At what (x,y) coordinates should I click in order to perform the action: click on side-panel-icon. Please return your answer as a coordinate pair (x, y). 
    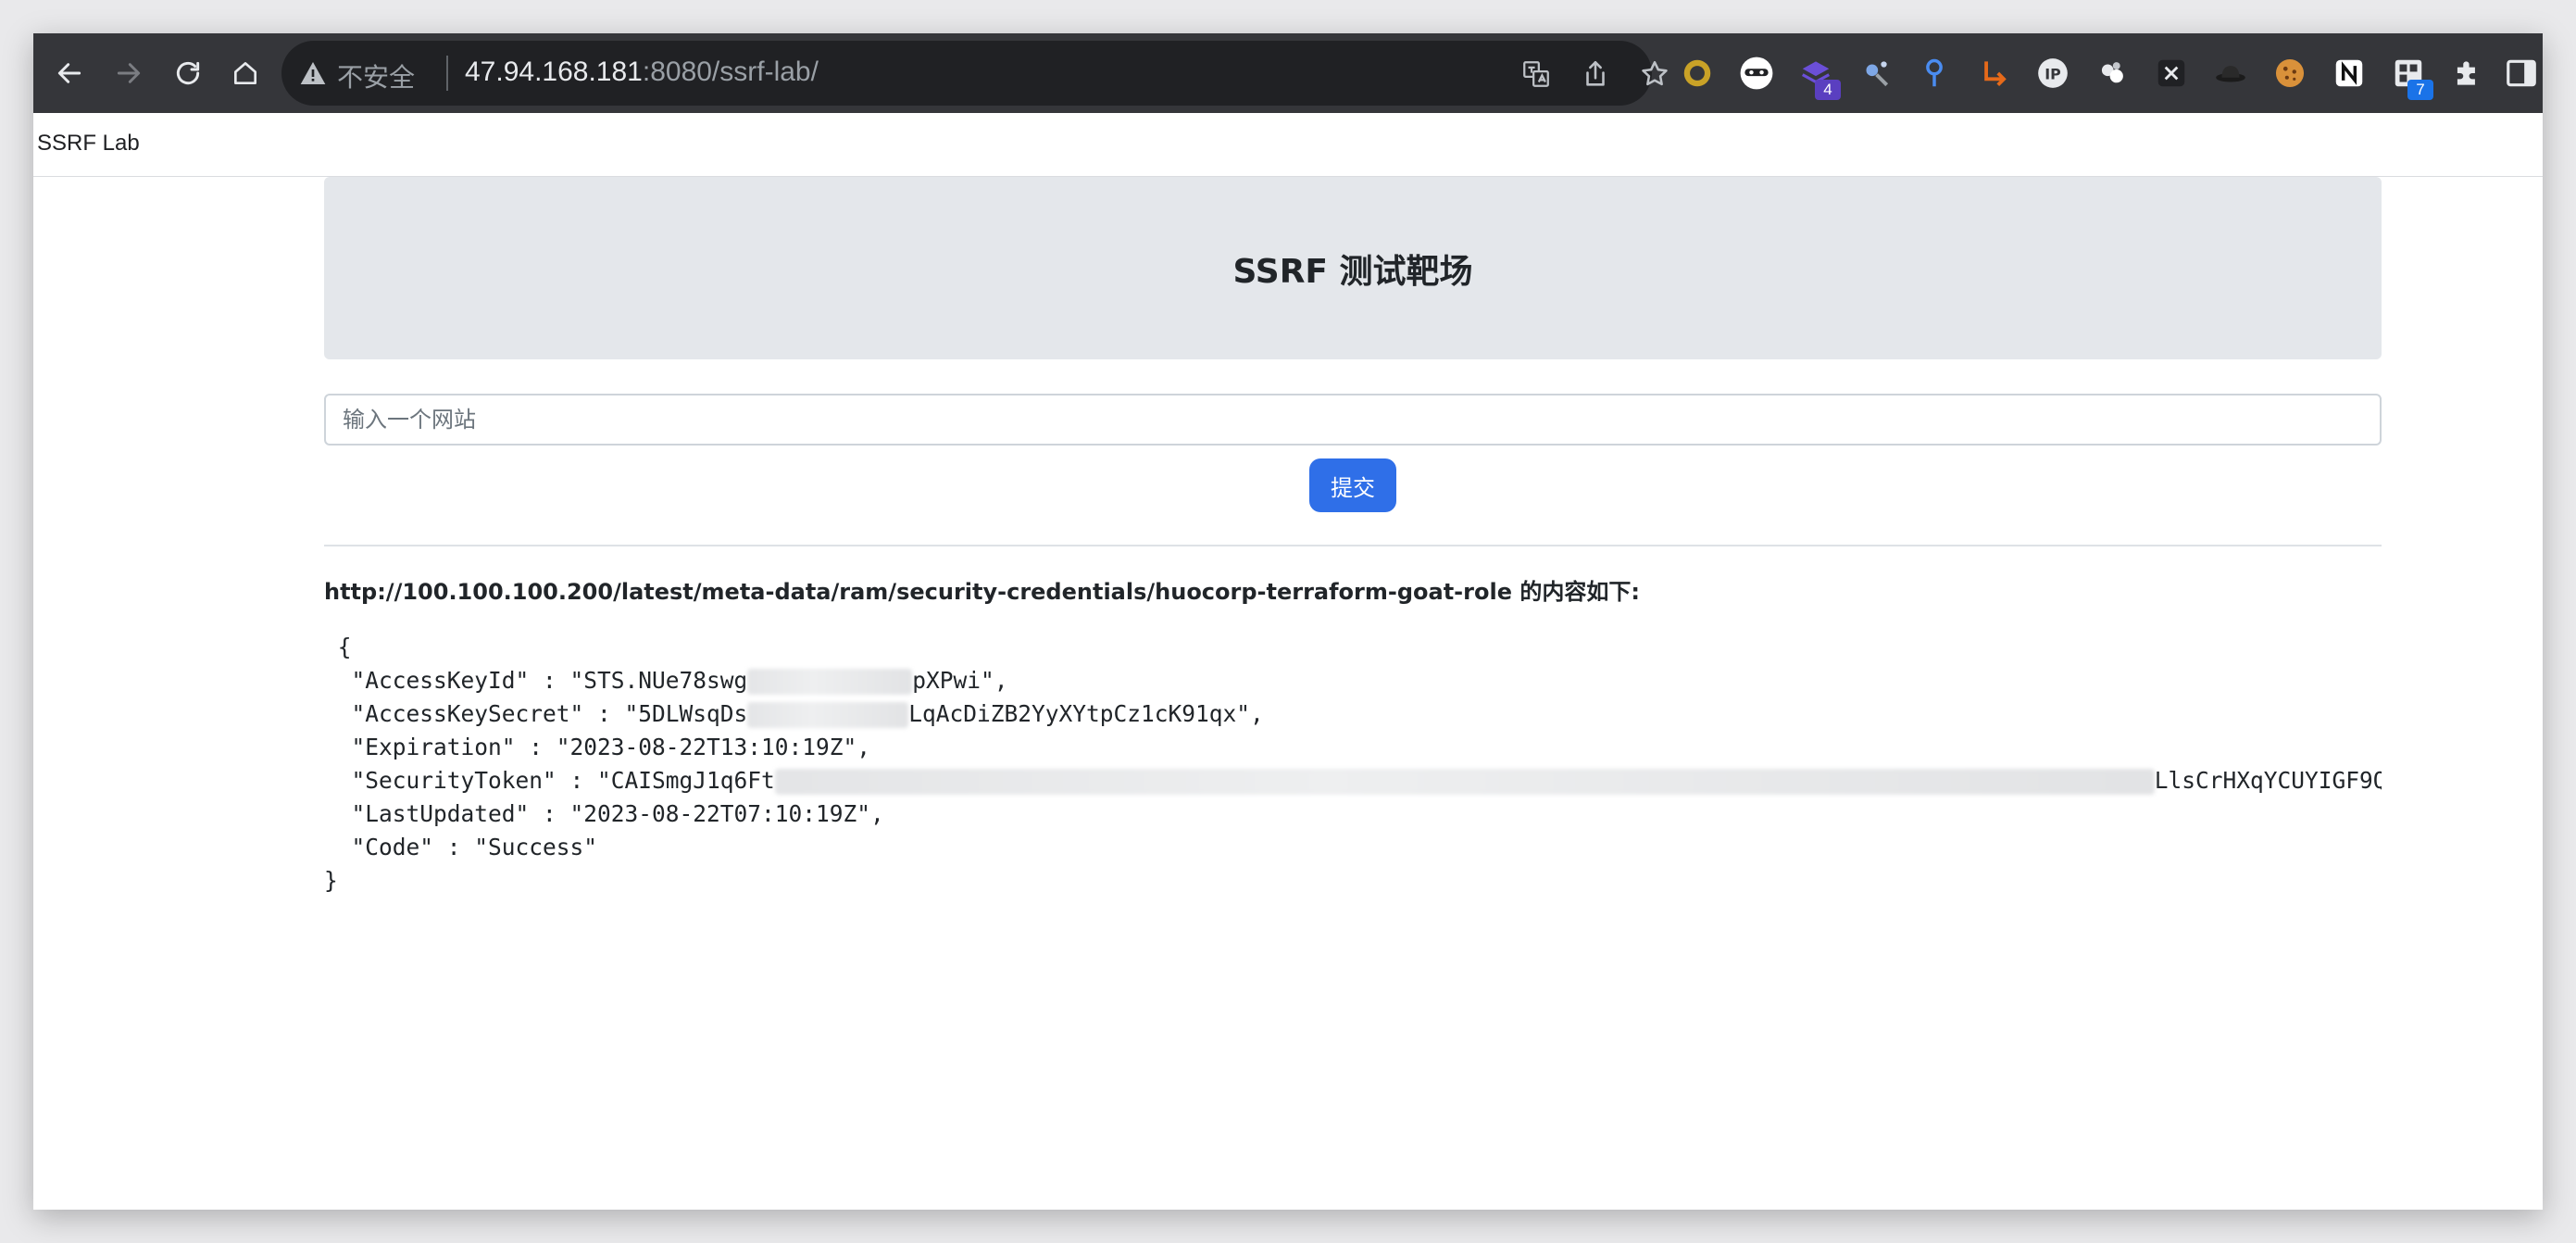
    Looking at the image, I should click on (2522, 73).